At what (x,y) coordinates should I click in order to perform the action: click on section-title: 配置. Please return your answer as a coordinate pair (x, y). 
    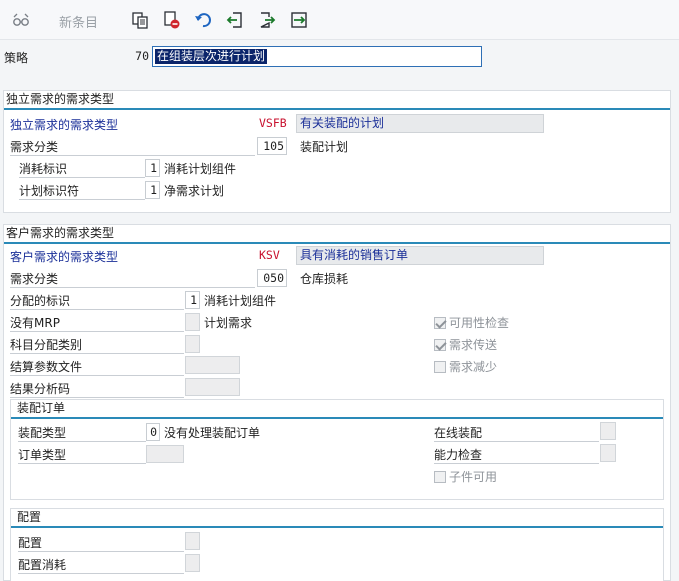
    Looking at the image, I should click on (29, 517).